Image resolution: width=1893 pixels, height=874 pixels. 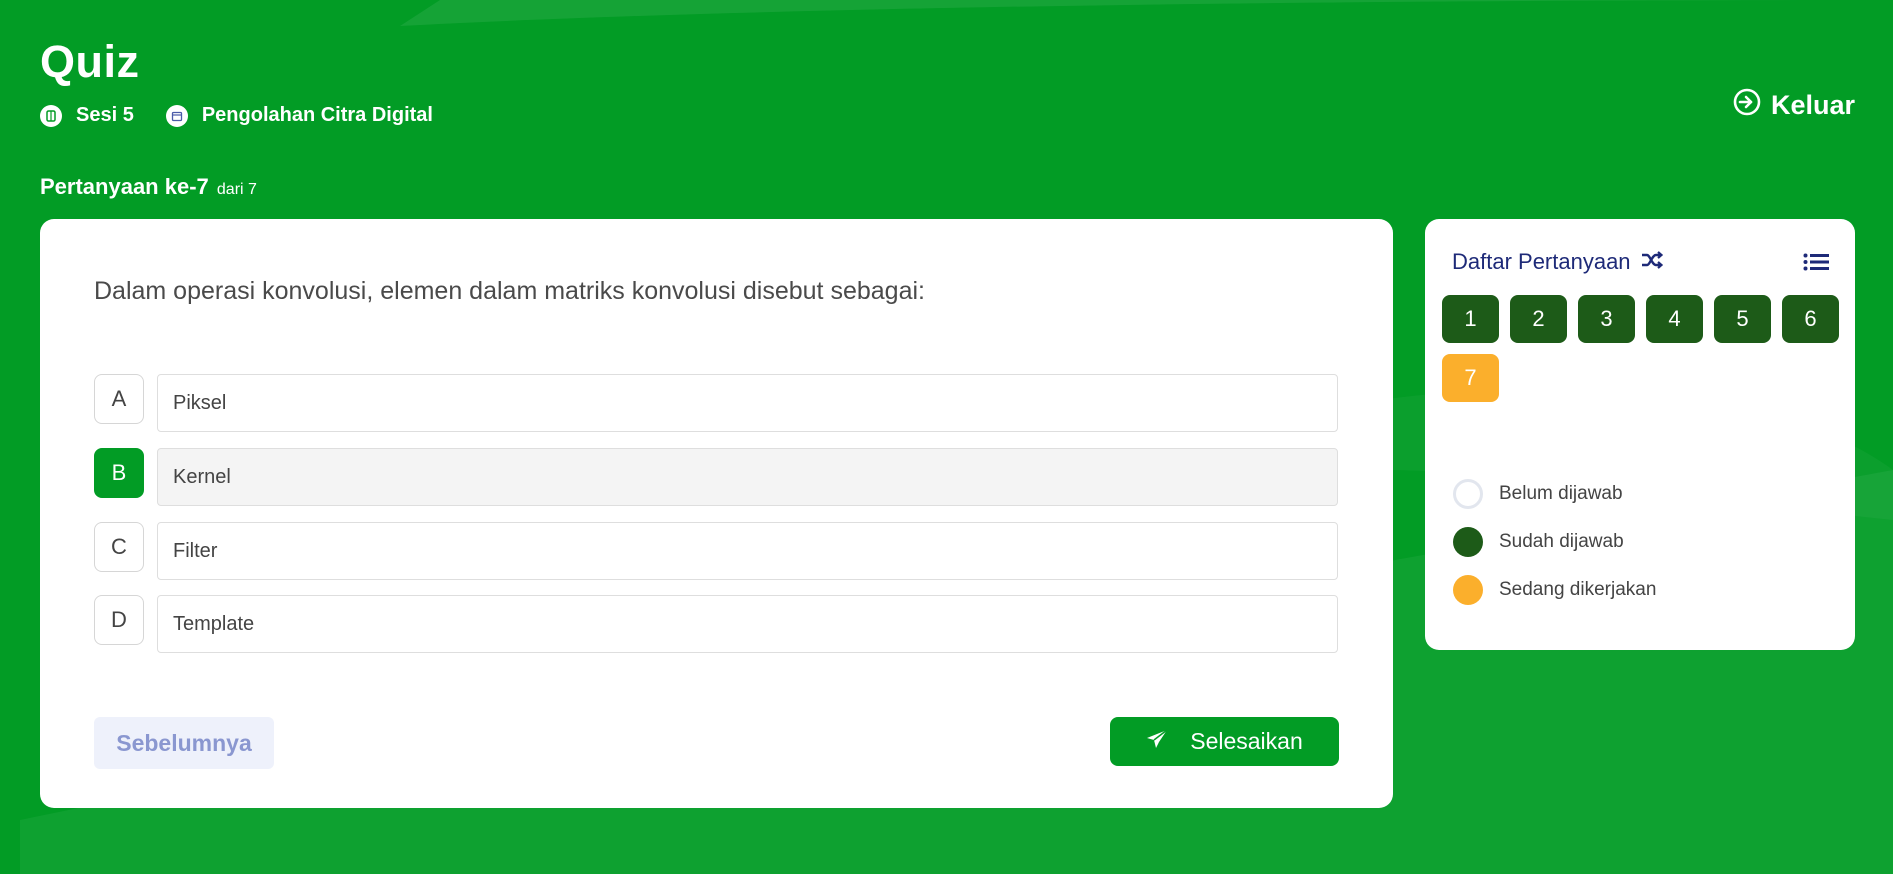 I want to click on logout-label: Keluar, so click(x=1812, y=105).